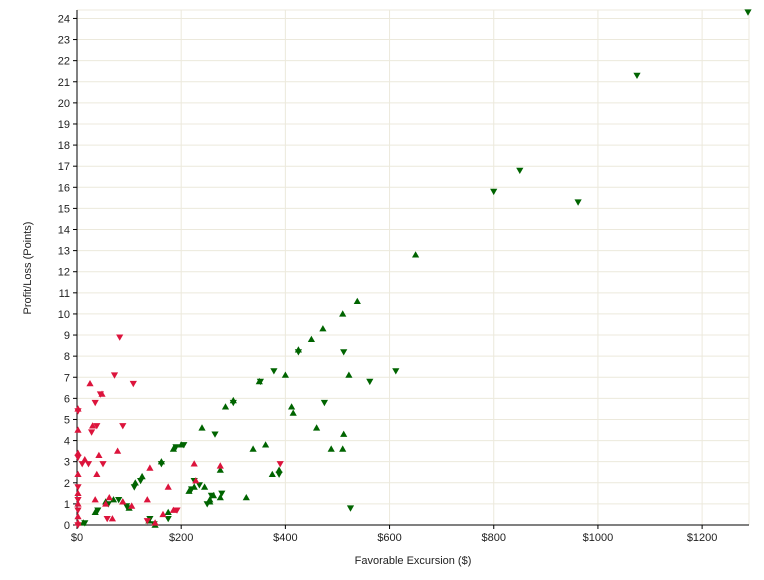 Image resolution: width=764 pixels, height=580 pixels. What do you see at coordinates (67, 463) in the screenshot?
I see `y-tick-label: 3` at bounding box center [67, 463].